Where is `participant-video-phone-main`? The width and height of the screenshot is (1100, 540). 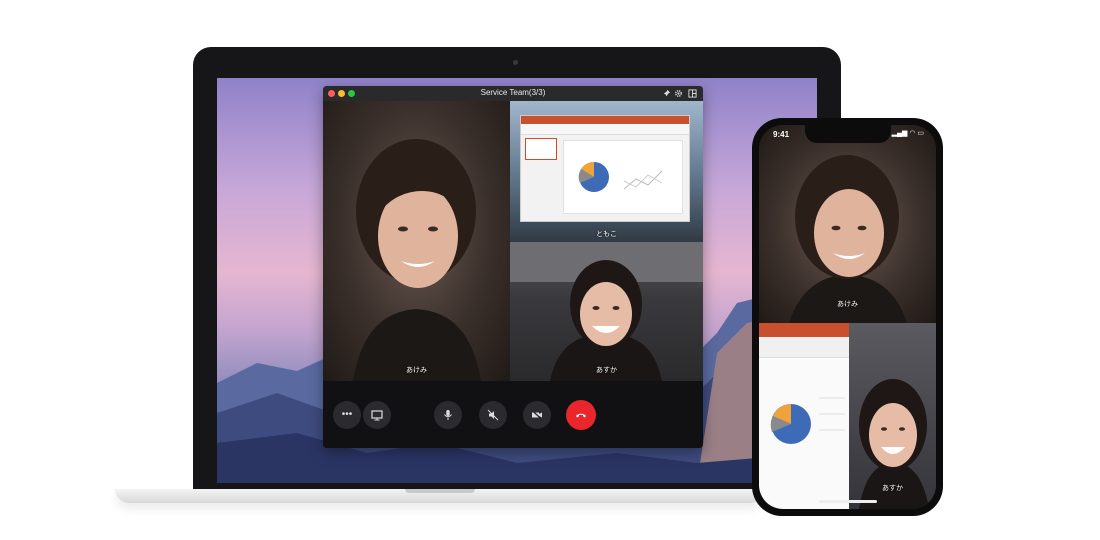 participant-video-phone-main is located at coordinates (848, 239).